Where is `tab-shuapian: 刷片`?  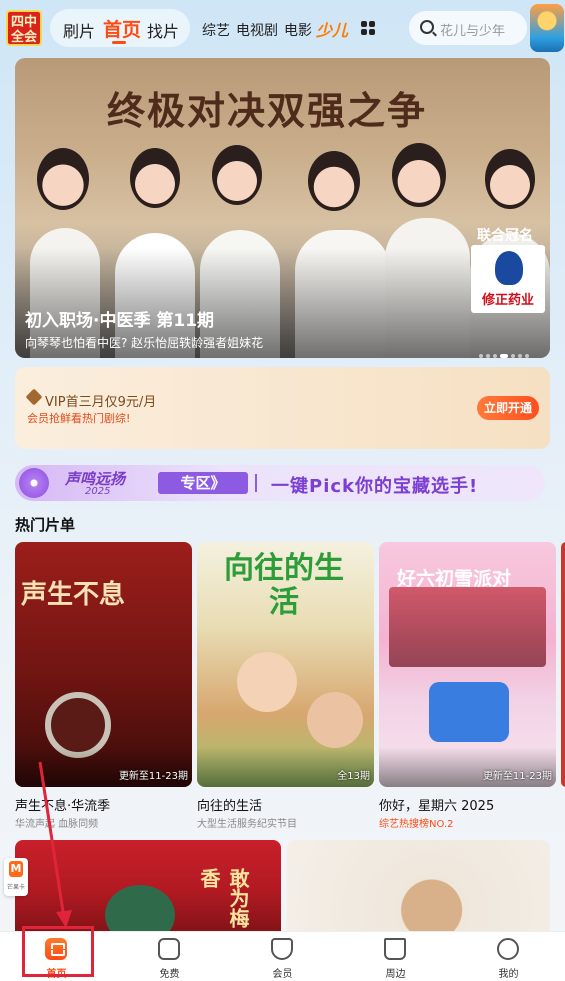
tab-shuapian: 刷片 is located at coordinates (79, 30).